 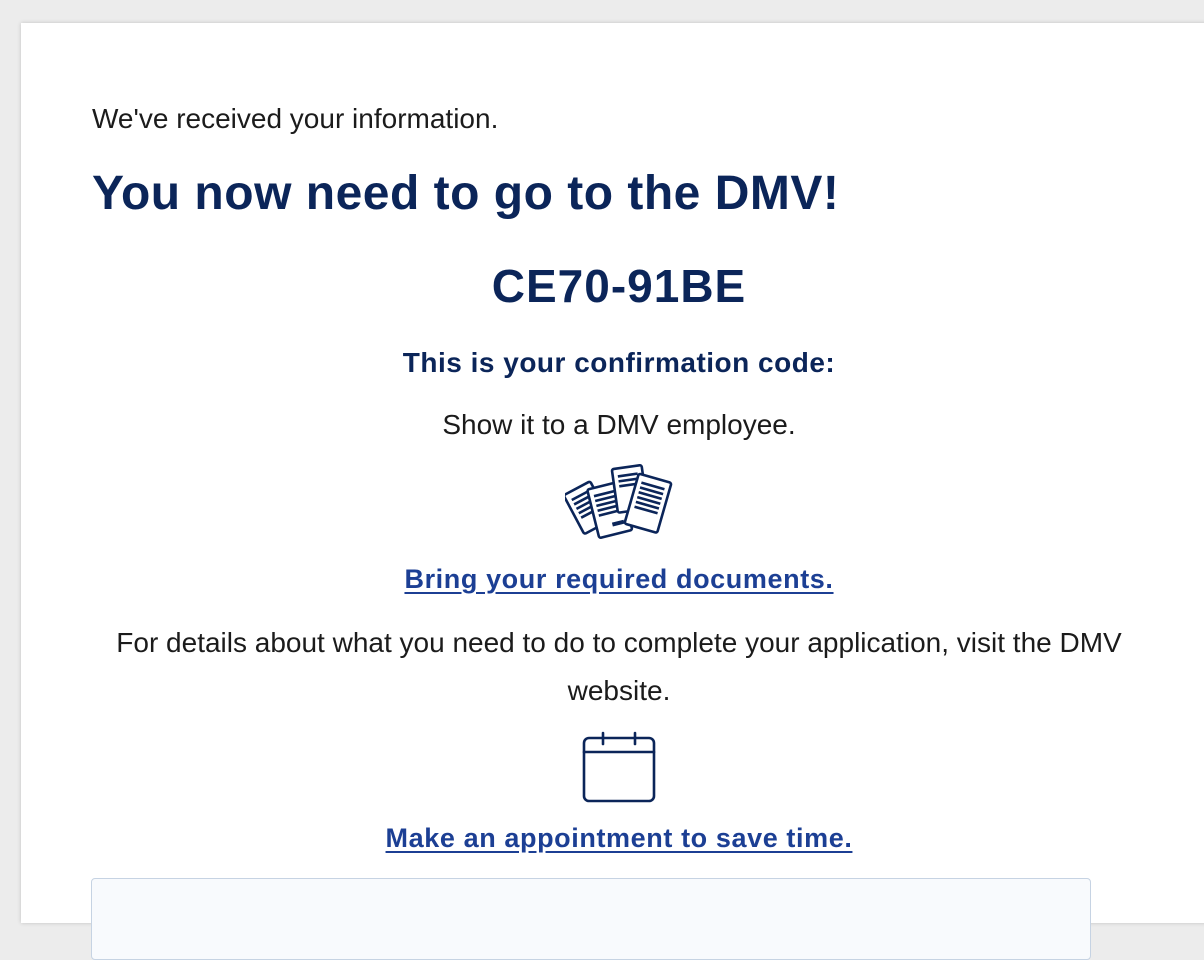 I want to click on documents-icon, so click(x=619, y=501).